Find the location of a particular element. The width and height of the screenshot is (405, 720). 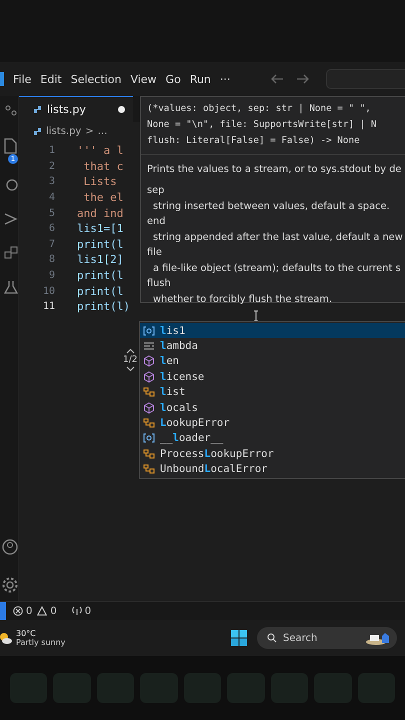

suggestion-label: lis1 is located at coordinates (173, 330).